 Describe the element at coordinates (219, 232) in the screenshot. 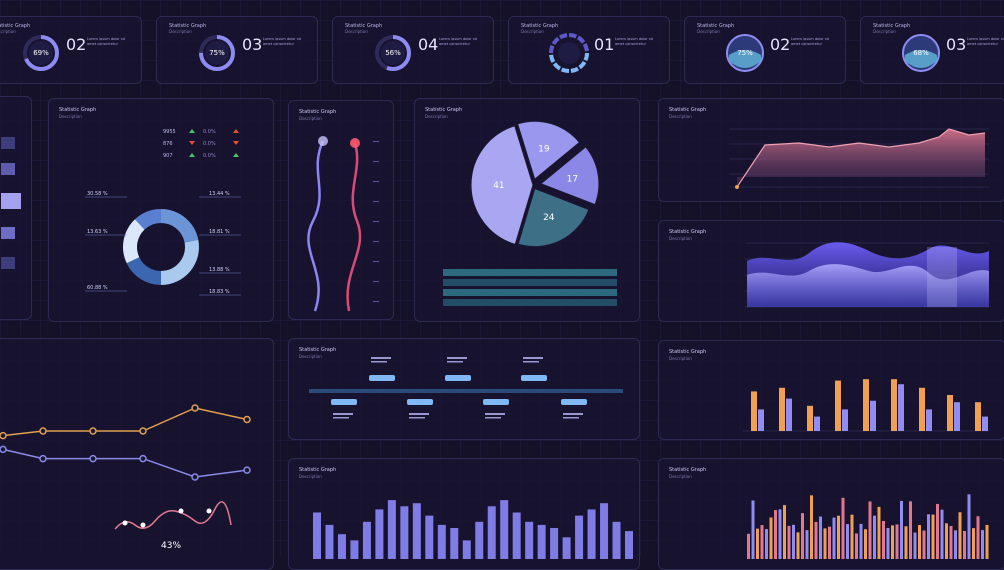

I see `donut-label: 18.81 %` at that location.